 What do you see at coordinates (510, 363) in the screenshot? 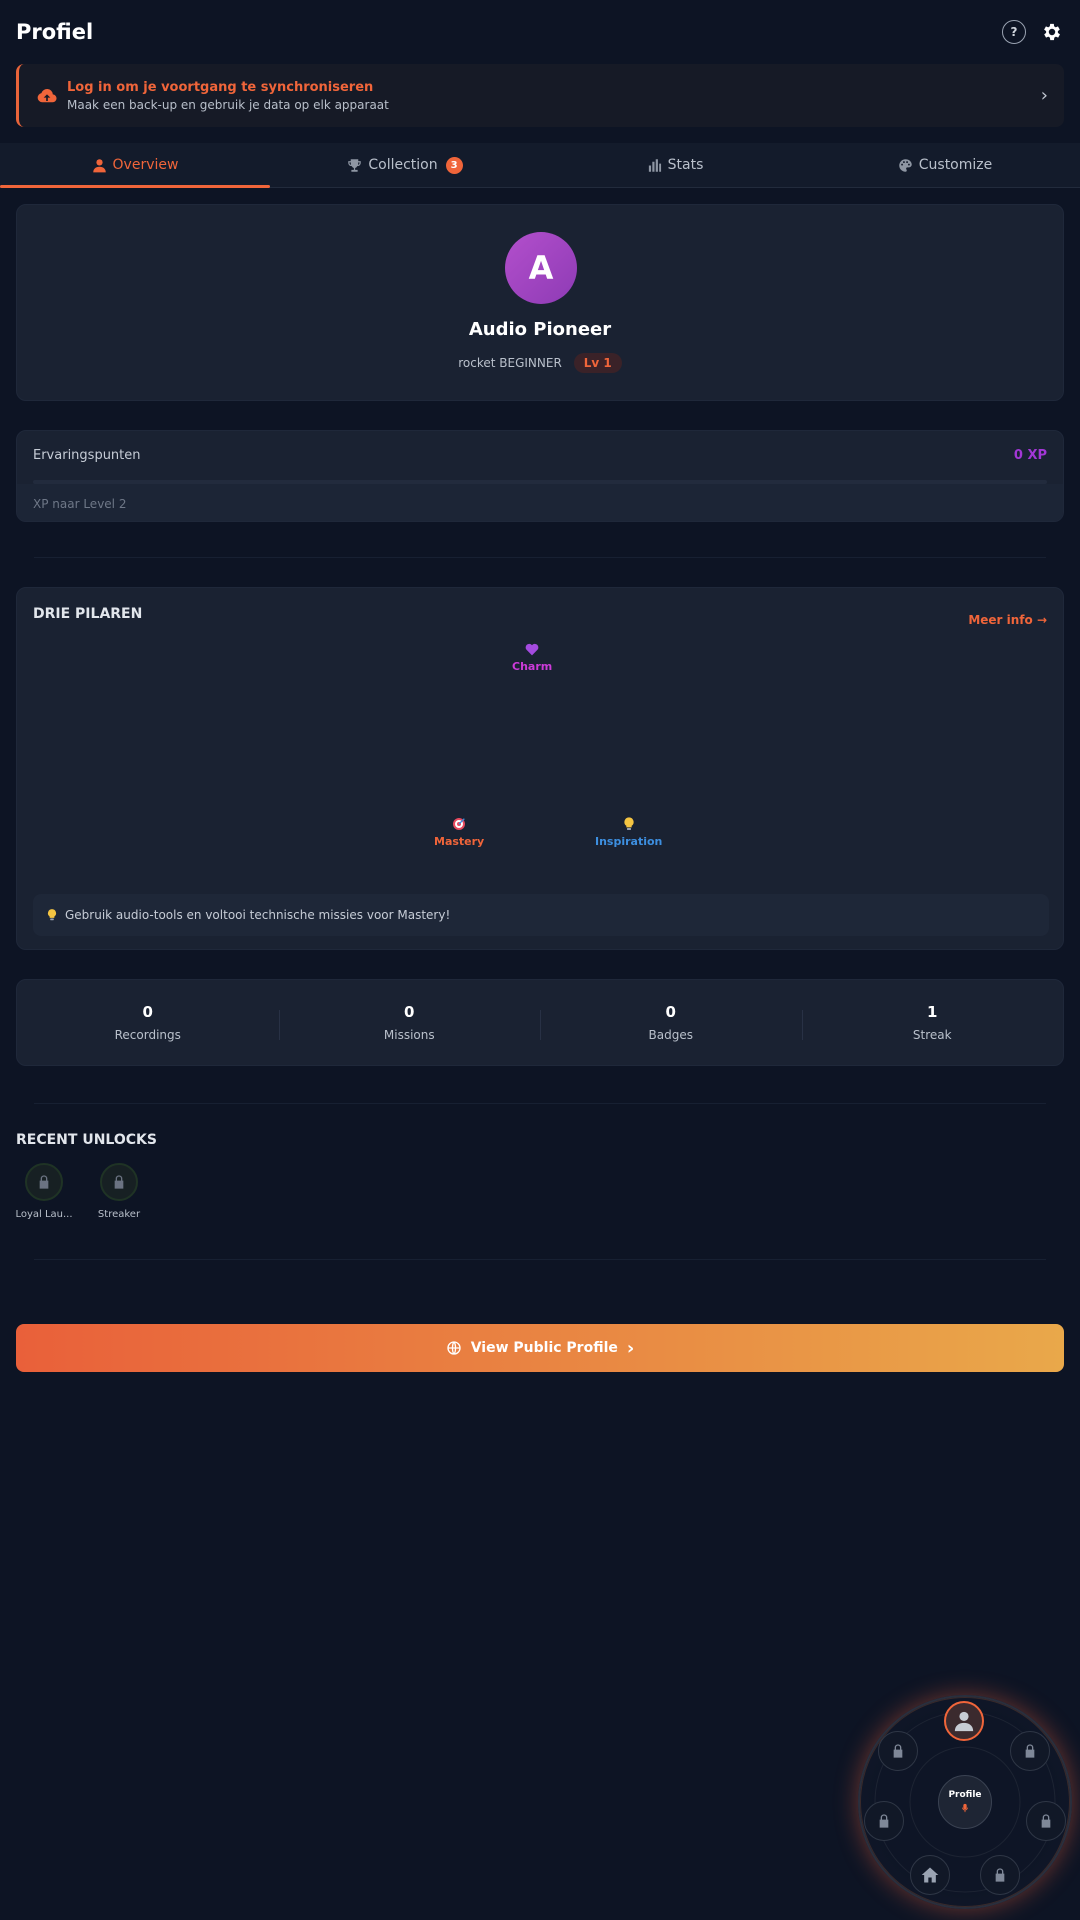
I see `rank-label: rocket BEGINNER` at bounding box center [510, 363].